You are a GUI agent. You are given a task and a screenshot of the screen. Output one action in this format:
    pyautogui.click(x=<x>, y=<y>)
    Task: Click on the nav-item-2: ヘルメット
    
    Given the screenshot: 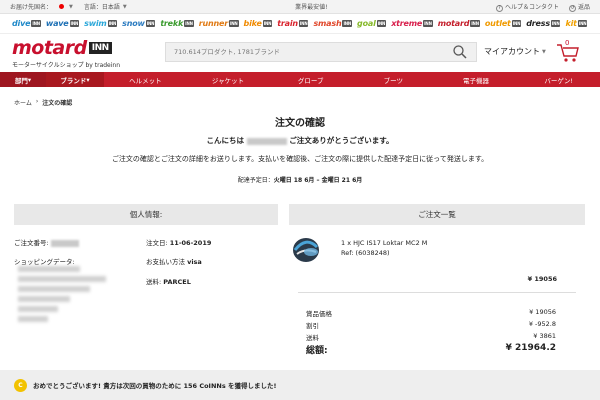 What is the action you would take?
    pyautogui.click(x=145, y=80)
    